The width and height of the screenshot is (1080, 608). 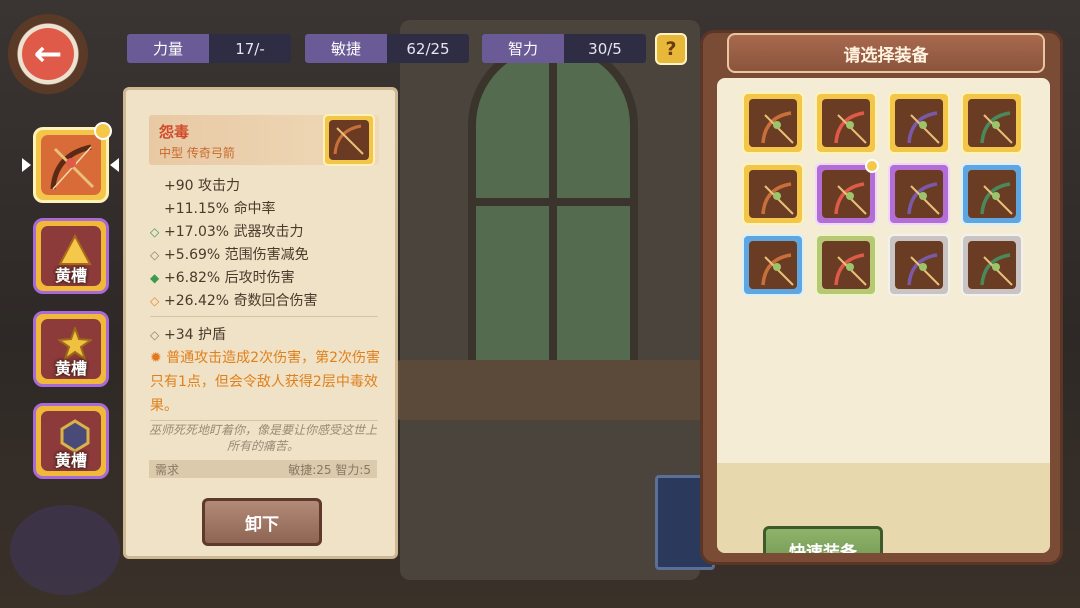 What do you see at coordinates (886, 53) in the screenshot?
I see `select-panel-title: 请选择装备` at bounding box center [886, 53].